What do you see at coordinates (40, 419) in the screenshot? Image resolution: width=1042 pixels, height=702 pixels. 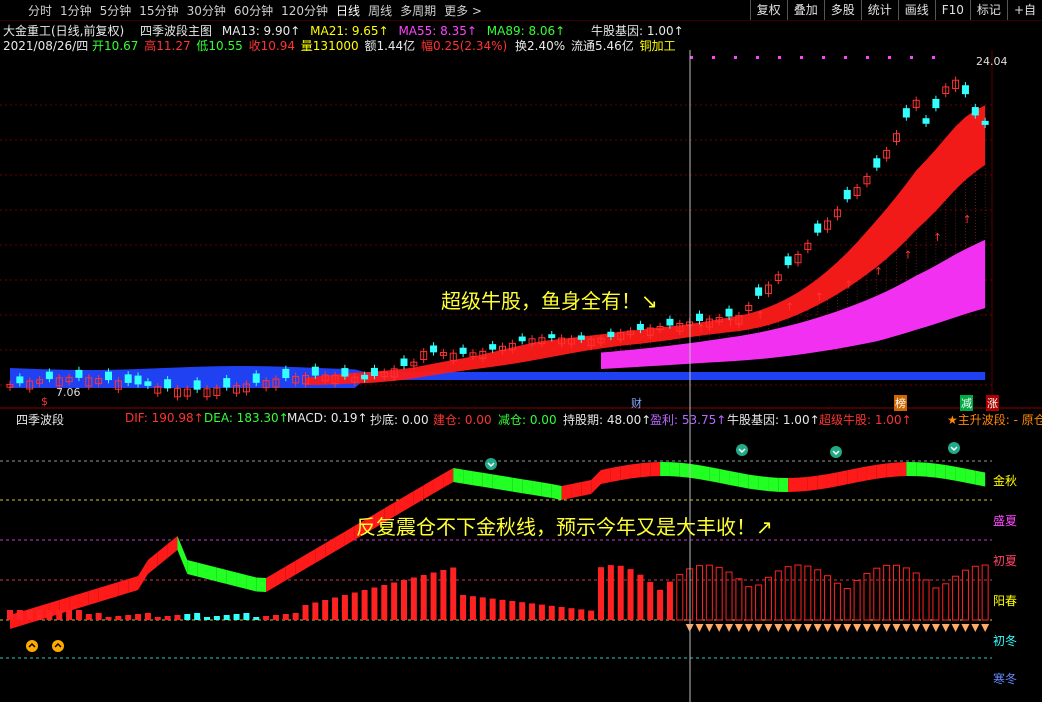 I see `sub-indicator-name: 四季波段` at bounding box center [40, 419].